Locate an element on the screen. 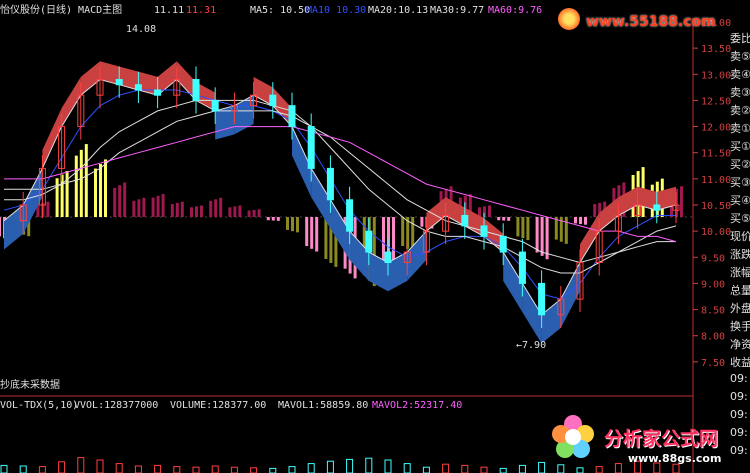 This screenshot has width=750, height=473. side-label: 卖① is located at coordinates (740, 128).